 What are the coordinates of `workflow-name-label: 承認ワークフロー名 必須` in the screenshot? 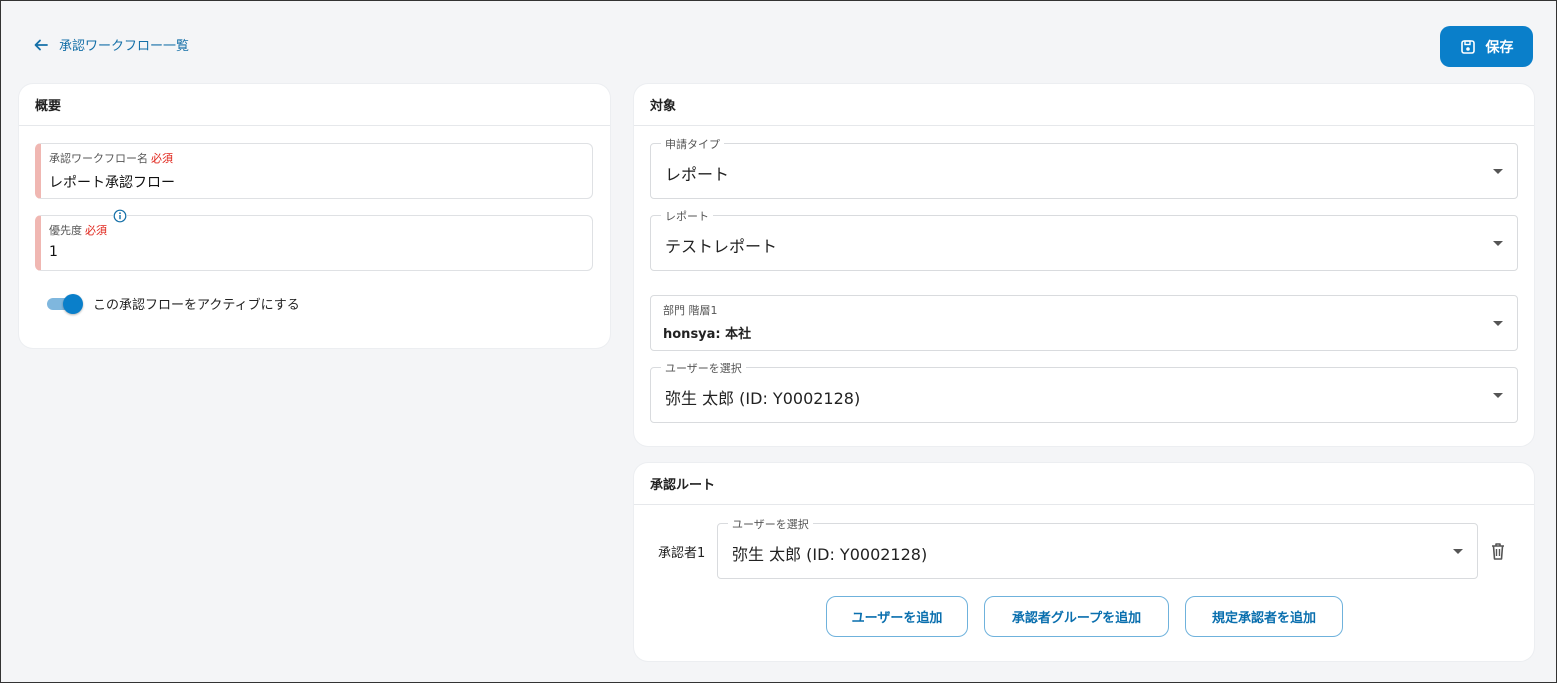 It's located at (111, 158).